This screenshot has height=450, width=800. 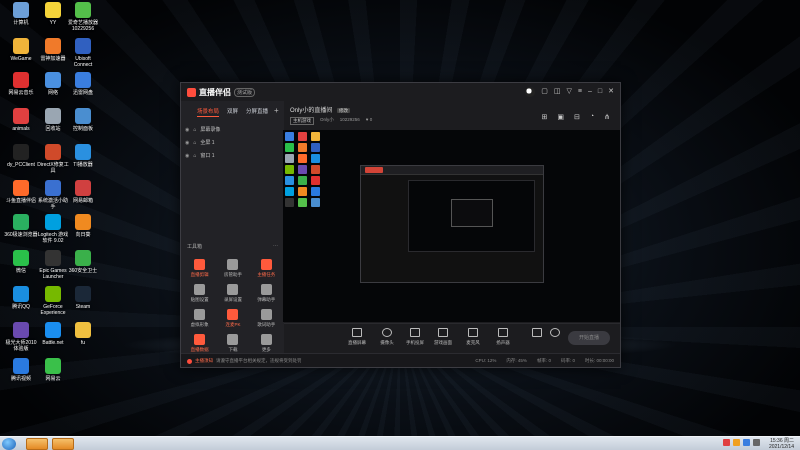 I want to click on tool-item: 贴图设置, so click(x=199, y=293).